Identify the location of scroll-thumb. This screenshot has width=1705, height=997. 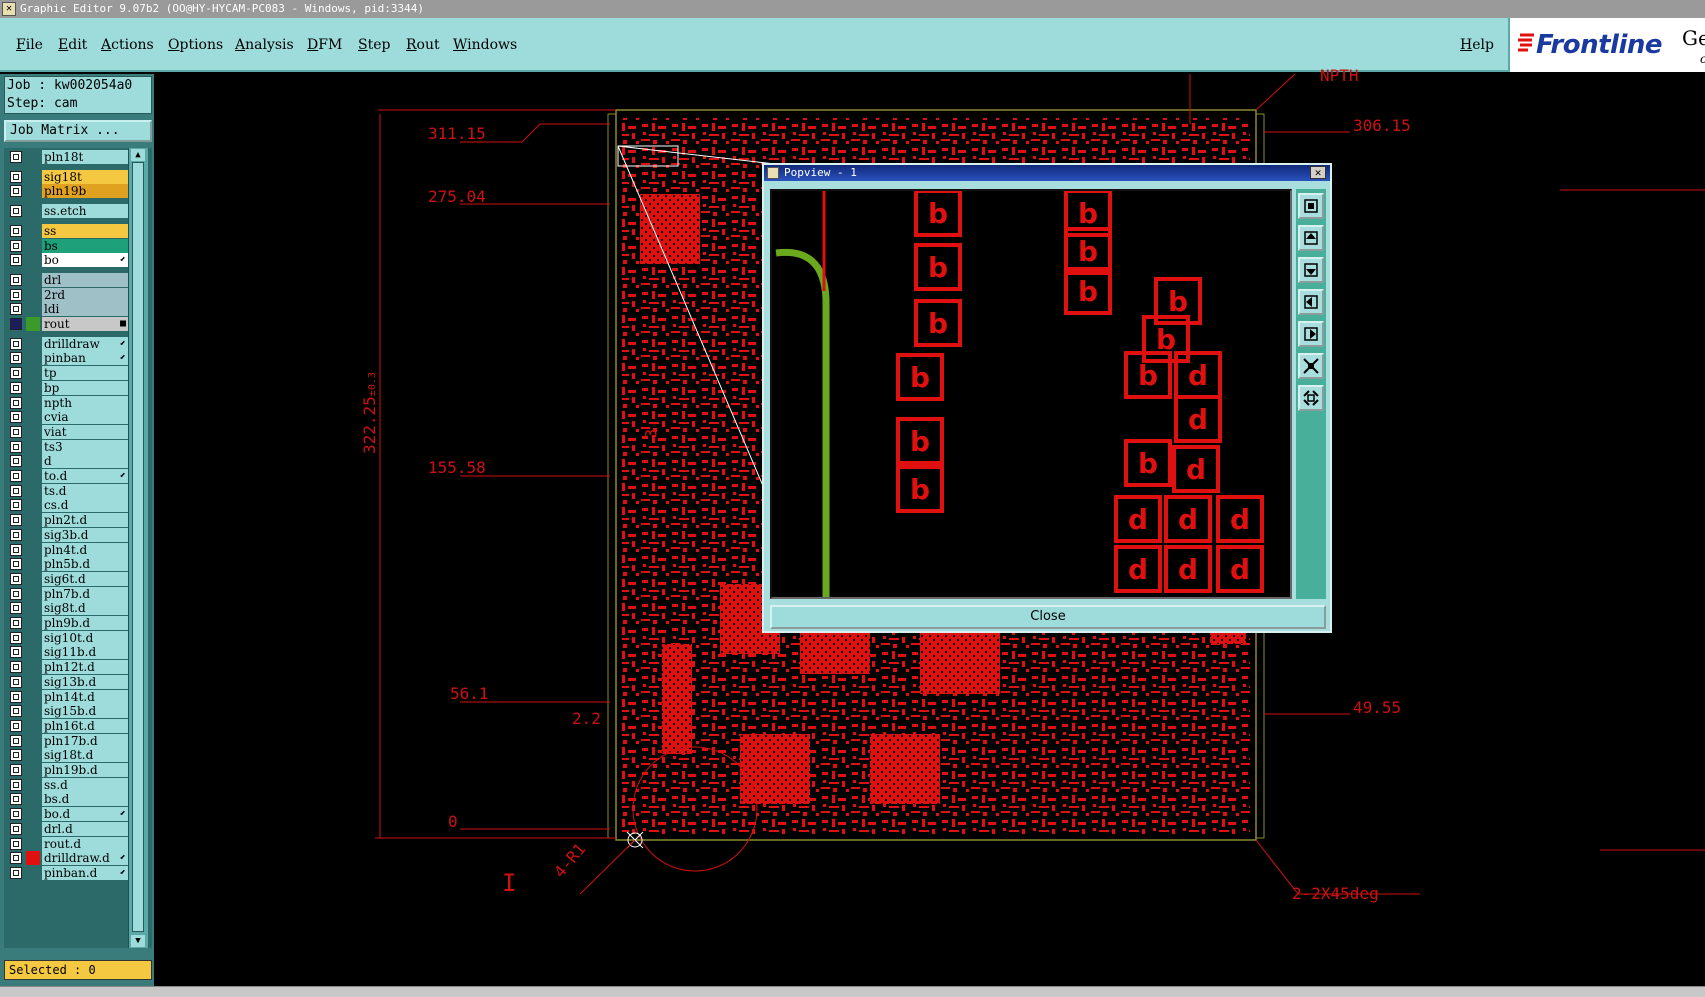
(138, 547).